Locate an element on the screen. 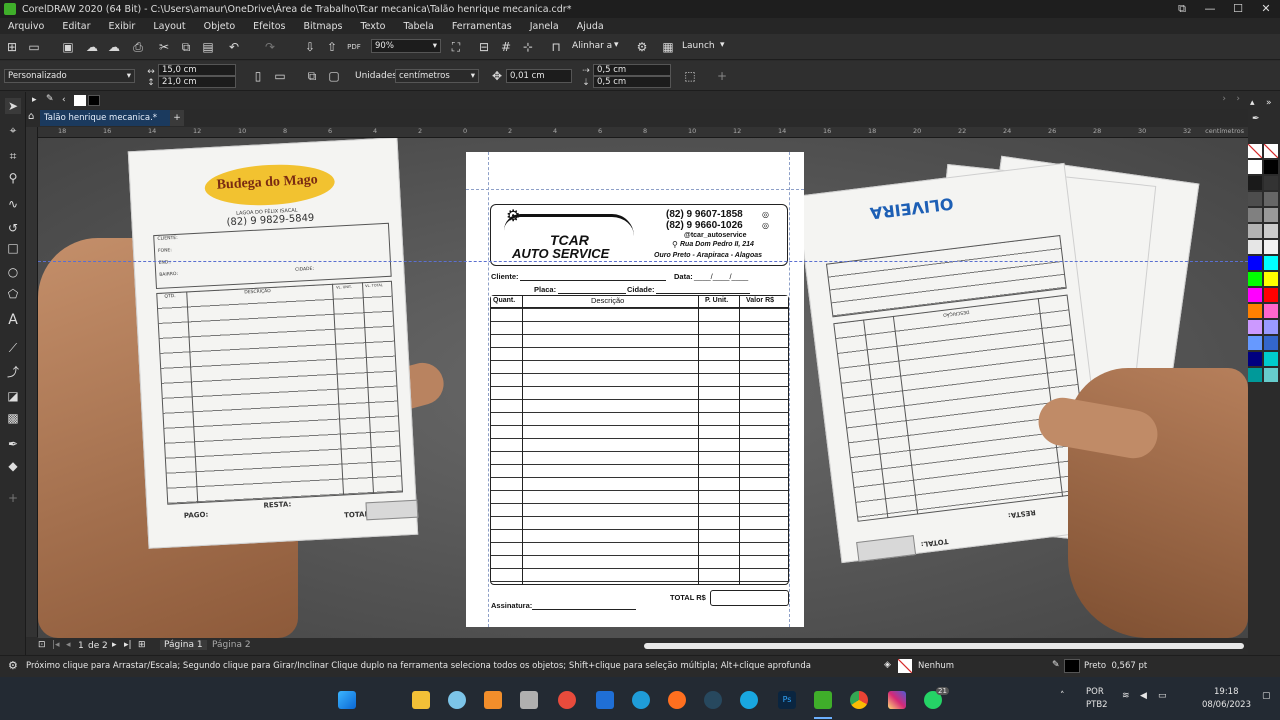  connector-tool-icon: ⤴ is located at coordinates (13, 372).